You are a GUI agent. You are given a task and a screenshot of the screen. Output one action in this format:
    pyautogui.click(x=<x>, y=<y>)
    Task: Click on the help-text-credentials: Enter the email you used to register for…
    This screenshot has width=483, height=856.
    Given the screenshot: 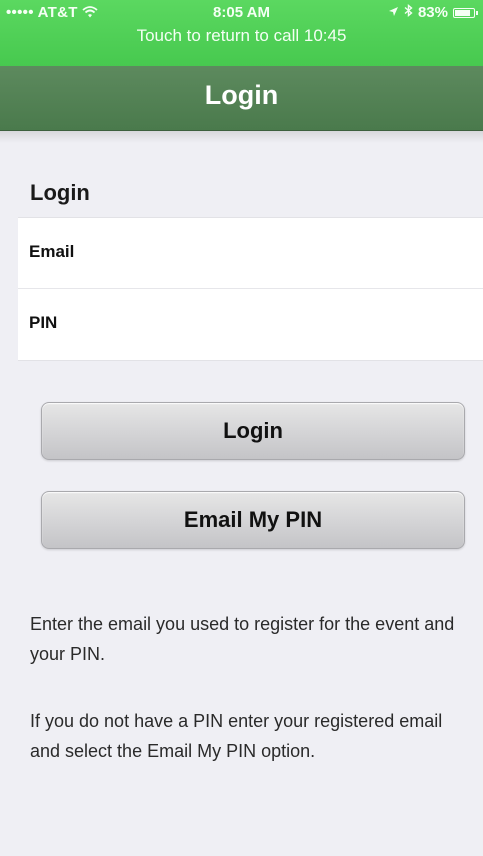 What is the action you would take?
    pyautogui.click(x=242, y=639)
    